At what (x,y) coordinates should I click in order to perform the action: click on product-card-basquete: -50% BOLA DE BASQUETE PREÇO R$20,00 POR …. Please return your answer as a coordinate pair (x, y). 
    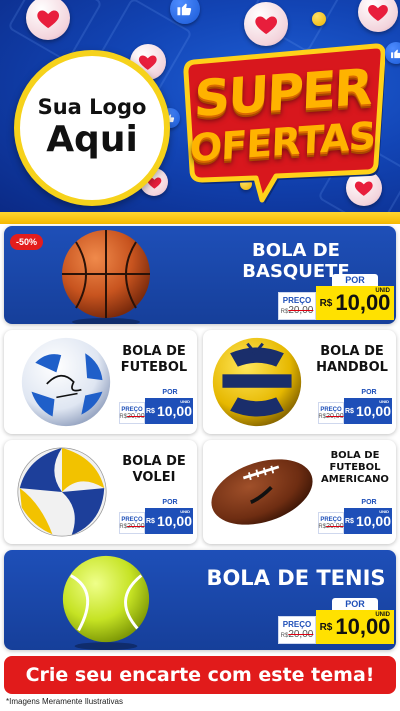
    Looking at the image, I should click on (200, 275).